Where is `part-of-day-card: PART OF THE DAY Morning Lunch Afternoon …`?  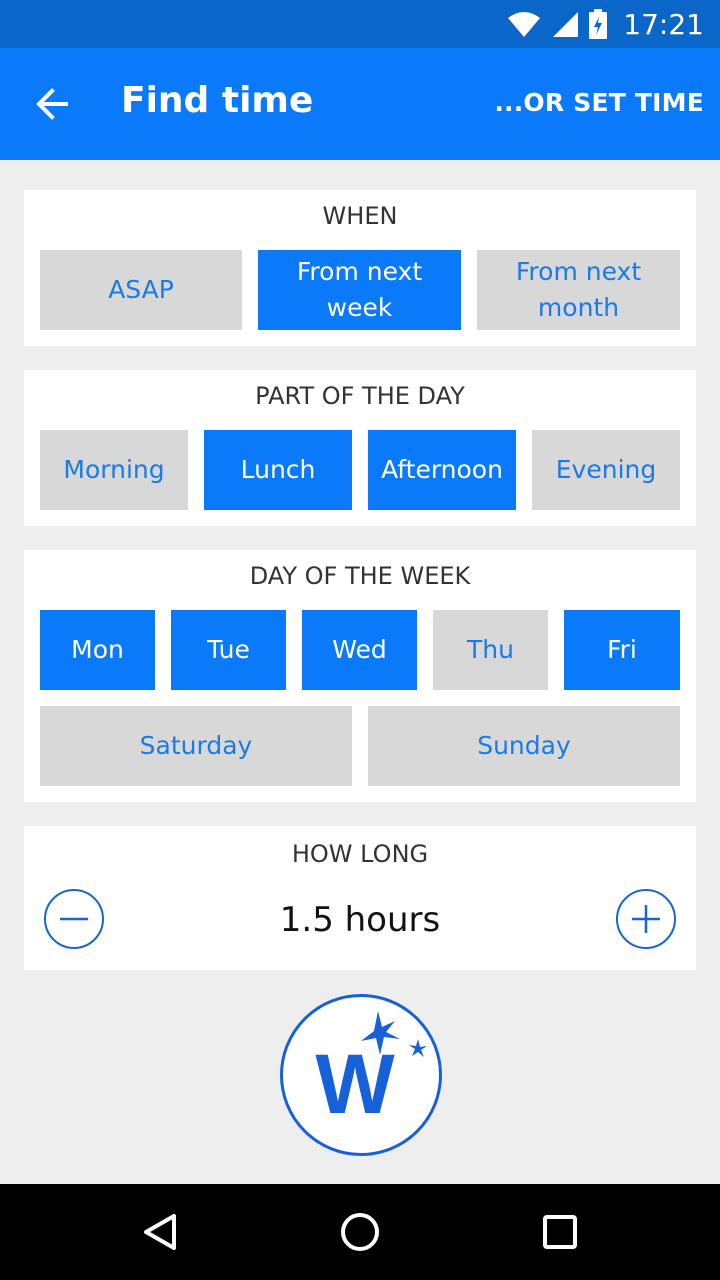 part-of-day-card: PART OF THE DAY Morning Lunch Afternoon … is located at coordinates (360, 448).